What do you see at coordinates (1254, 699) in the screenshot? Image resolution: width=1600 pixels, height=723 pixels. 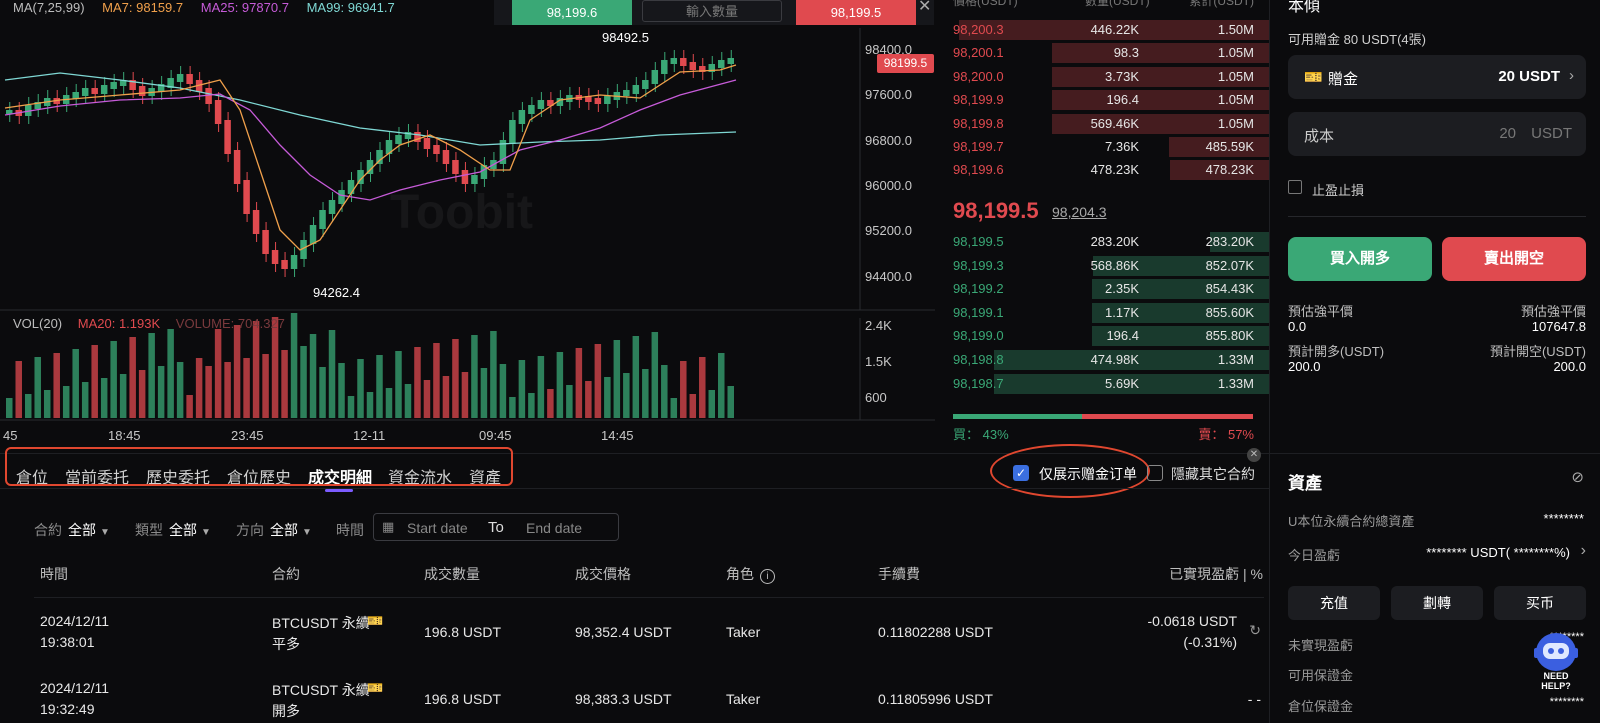 I see `row-pnl: - -` at bounding box center [1254, 699].